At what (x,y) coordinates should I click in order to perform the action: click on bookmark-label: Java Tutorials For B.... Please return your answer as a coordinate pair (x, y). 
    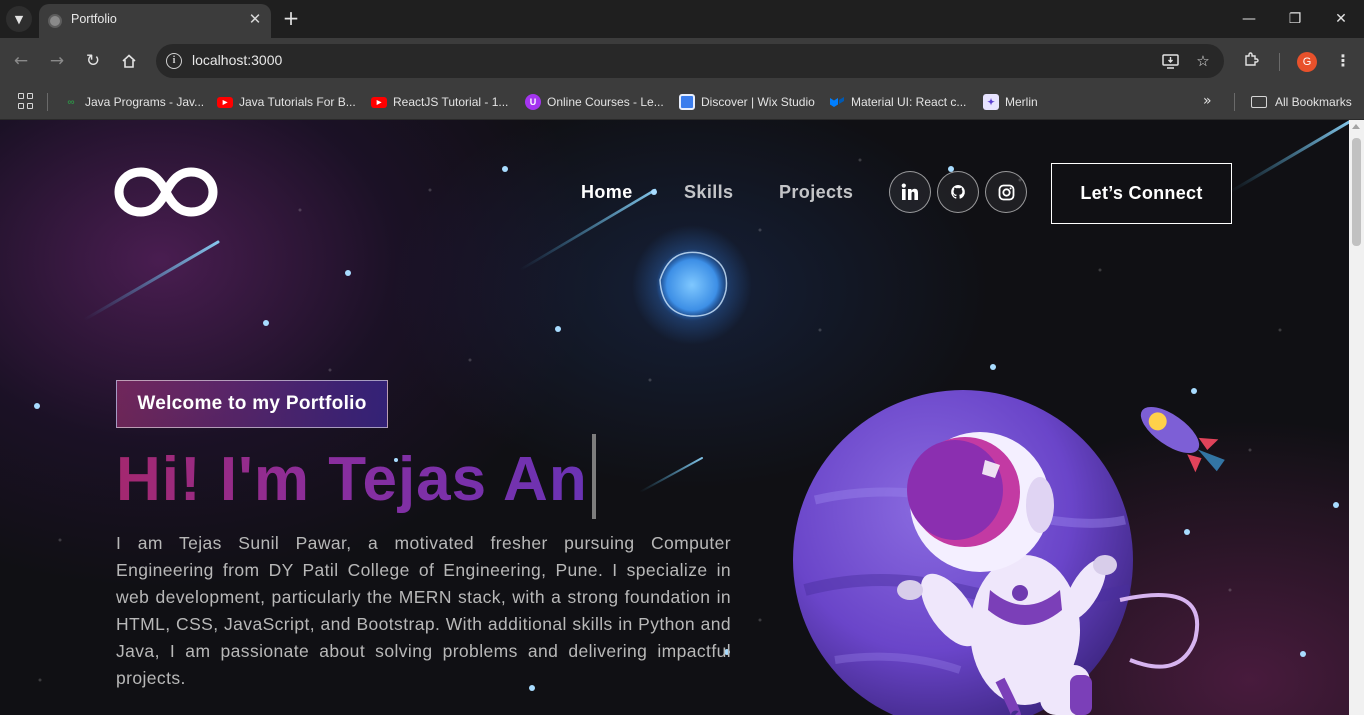
    Looking at the image, I should click on (297, 102).